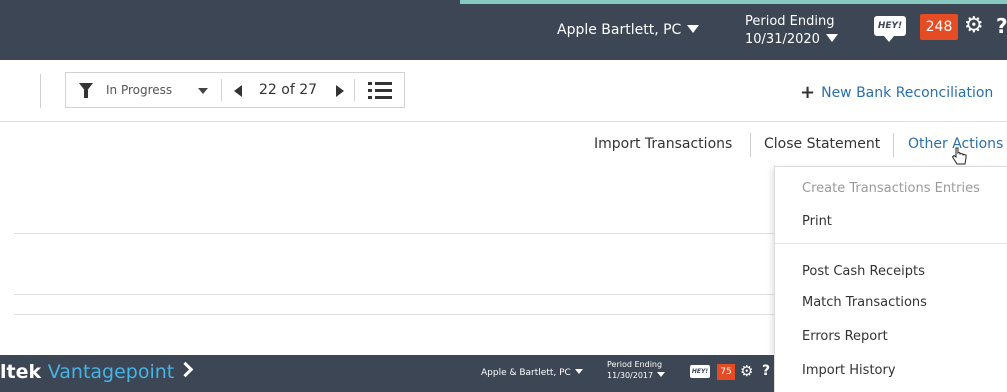  I want to click on prev-arrow-icon, so click(238, 91).